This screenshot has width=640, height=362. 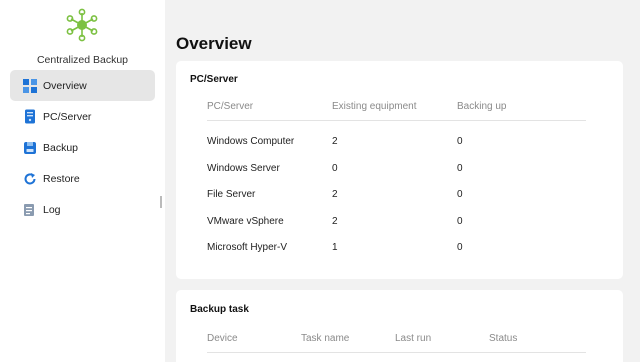 I want to click on app-logo-icon, so click(x=82, y=25).